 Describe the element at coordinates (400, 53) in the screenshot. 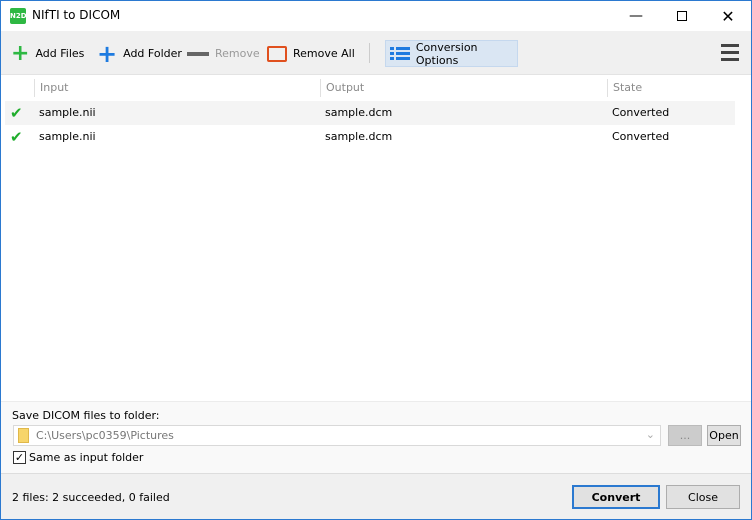

I see `list-icon` at that location.